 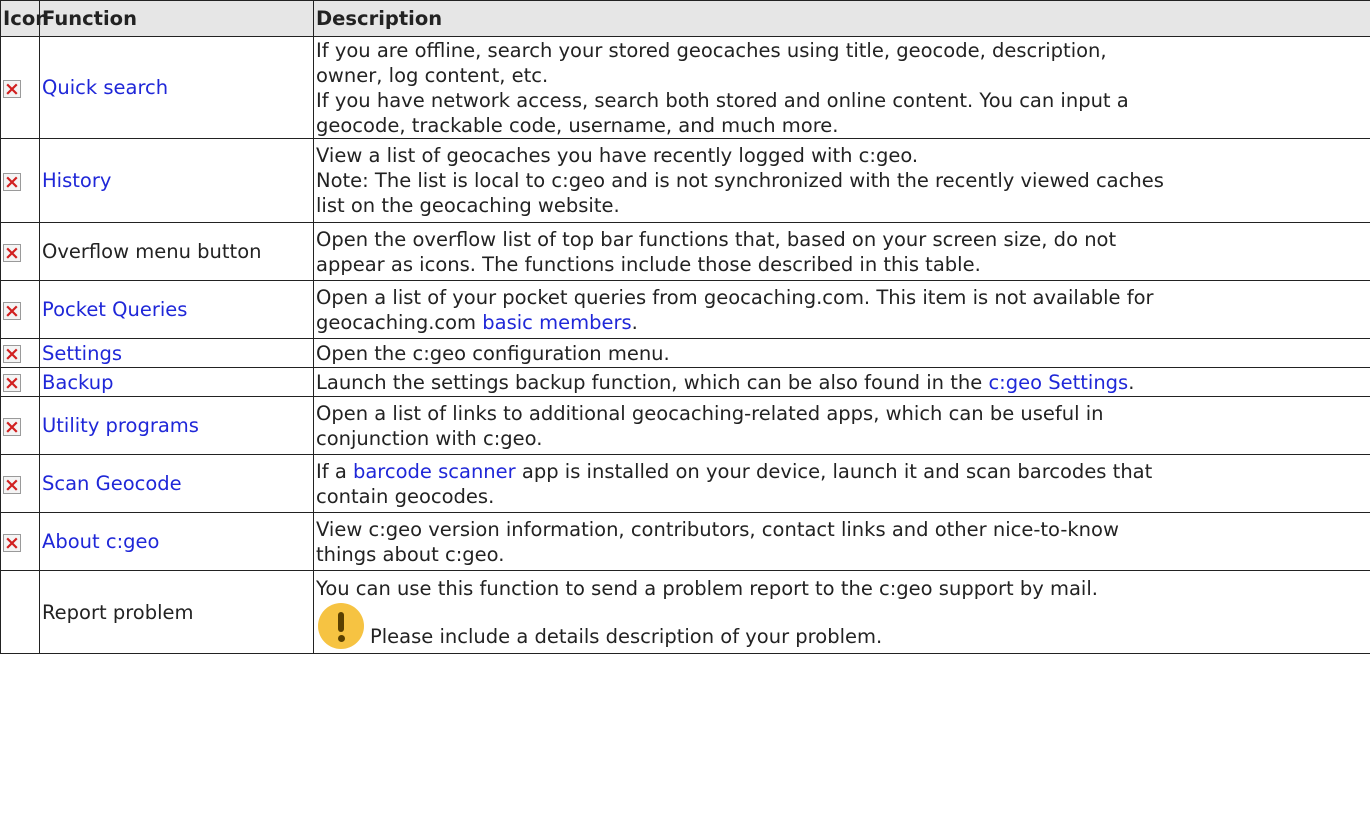 I want to click on description-line: geocaching.com basic members., so click(x=842, y=322).